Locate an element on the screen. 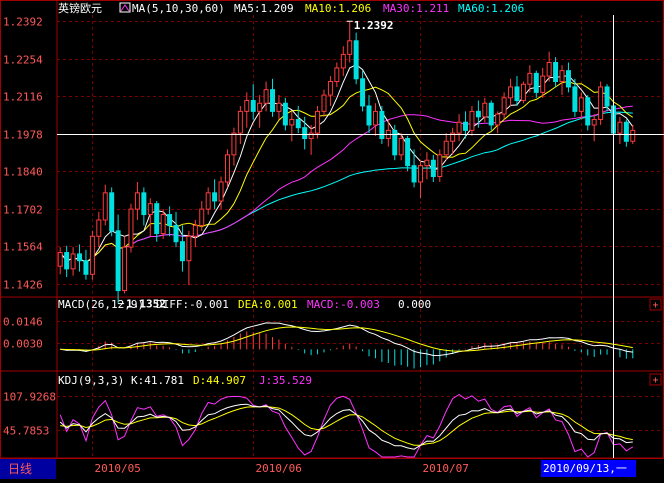  macd-diff-line is located at coordinates (346, 339).